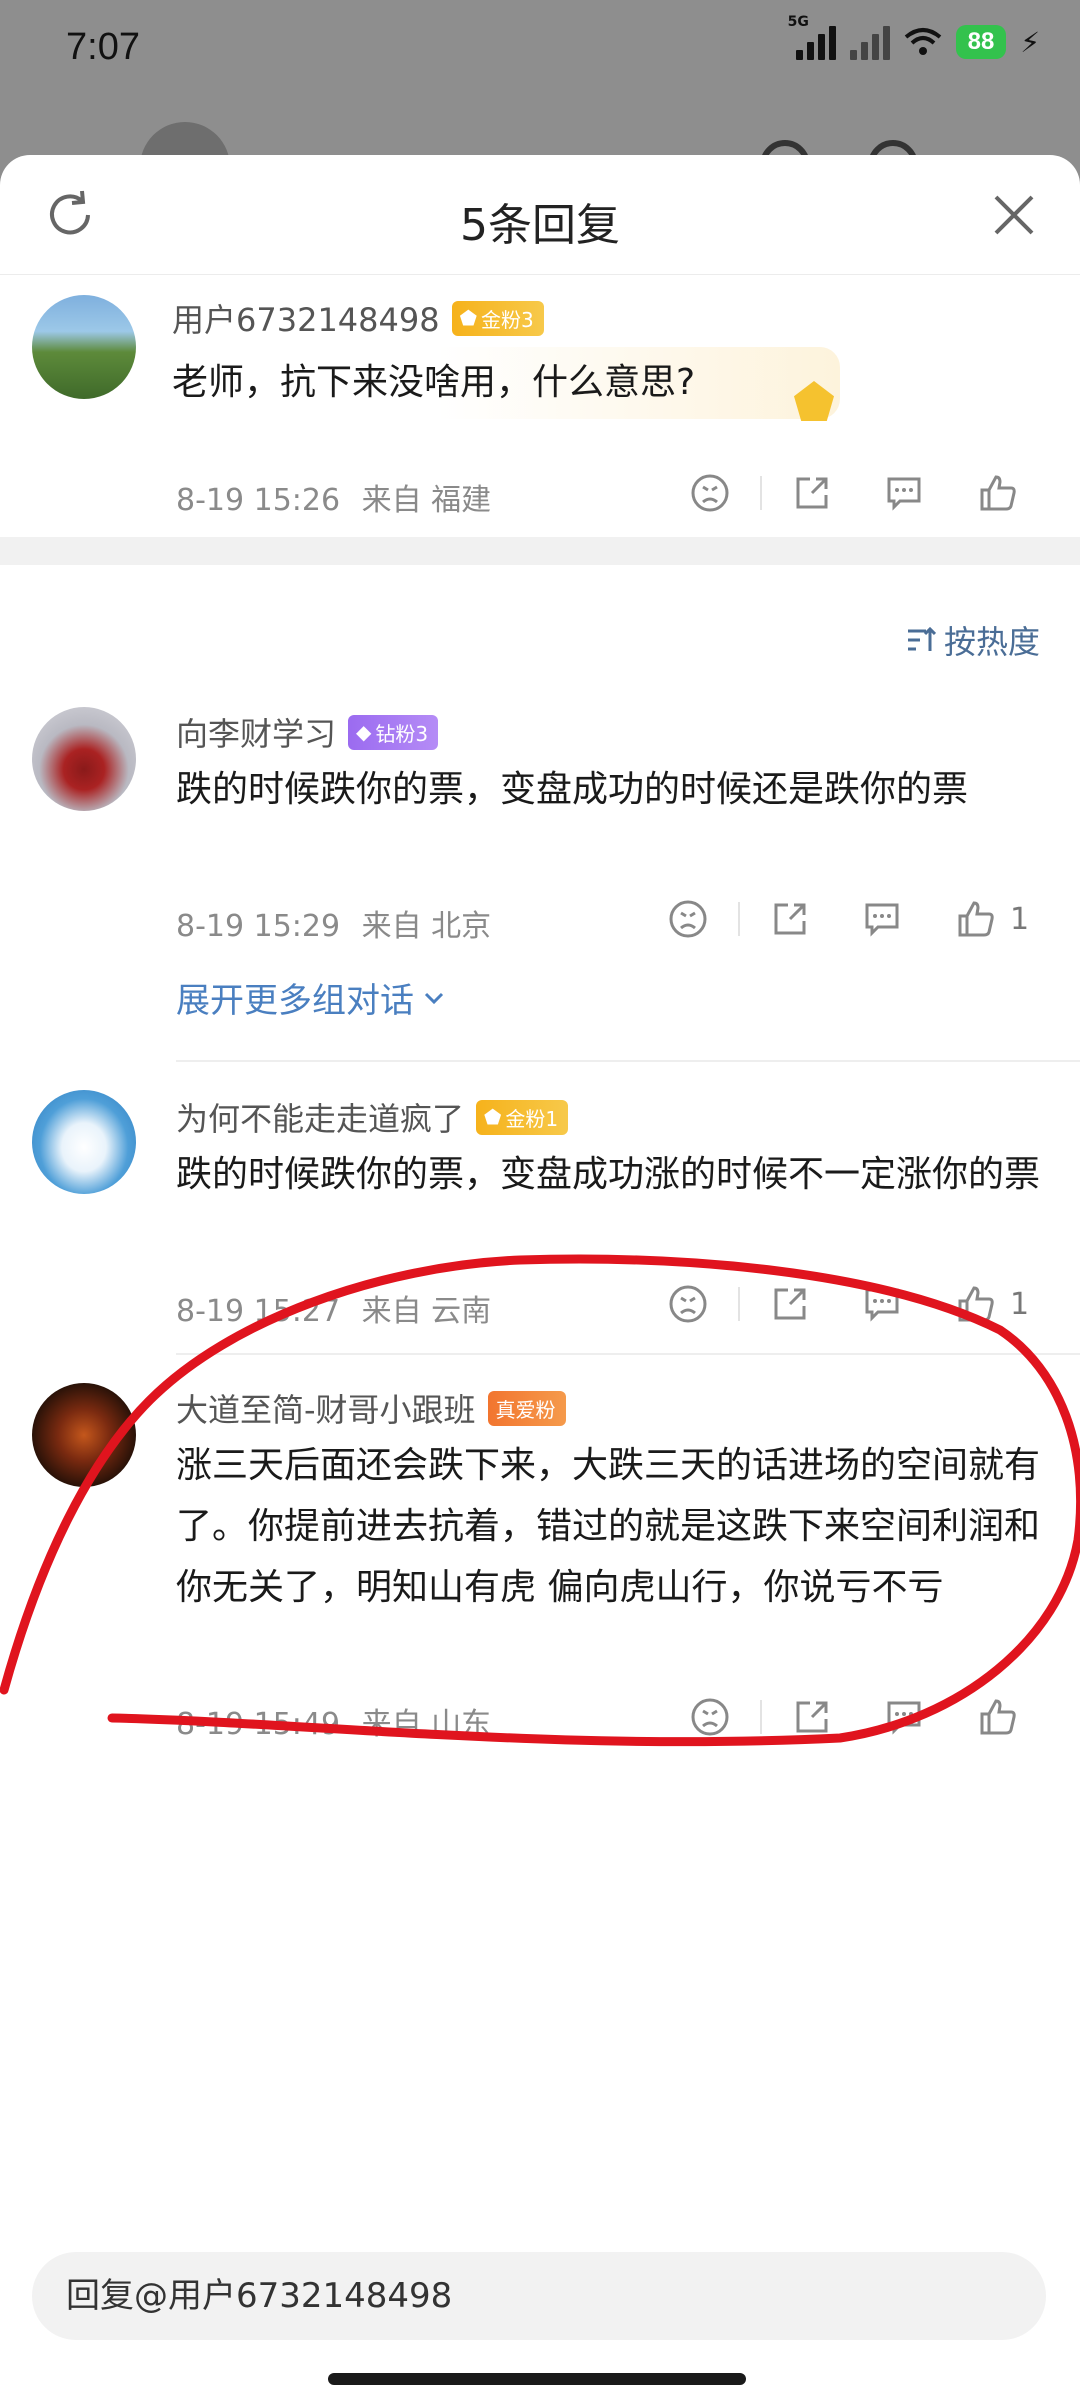  I want to click on status-icons: 5G 88 ⚡, so click(914, 37).